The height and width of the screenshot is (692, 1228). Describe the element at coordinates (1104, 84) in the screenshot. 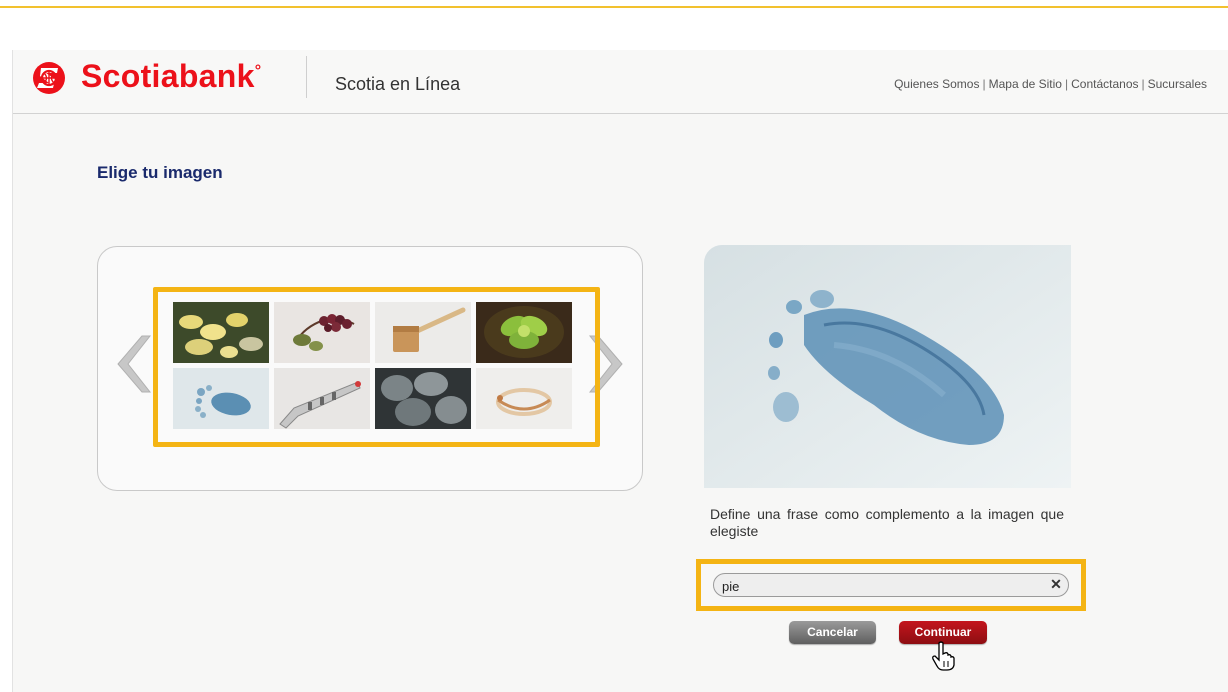

I see `nav-link-contactanos: Contáctanos` at that location.